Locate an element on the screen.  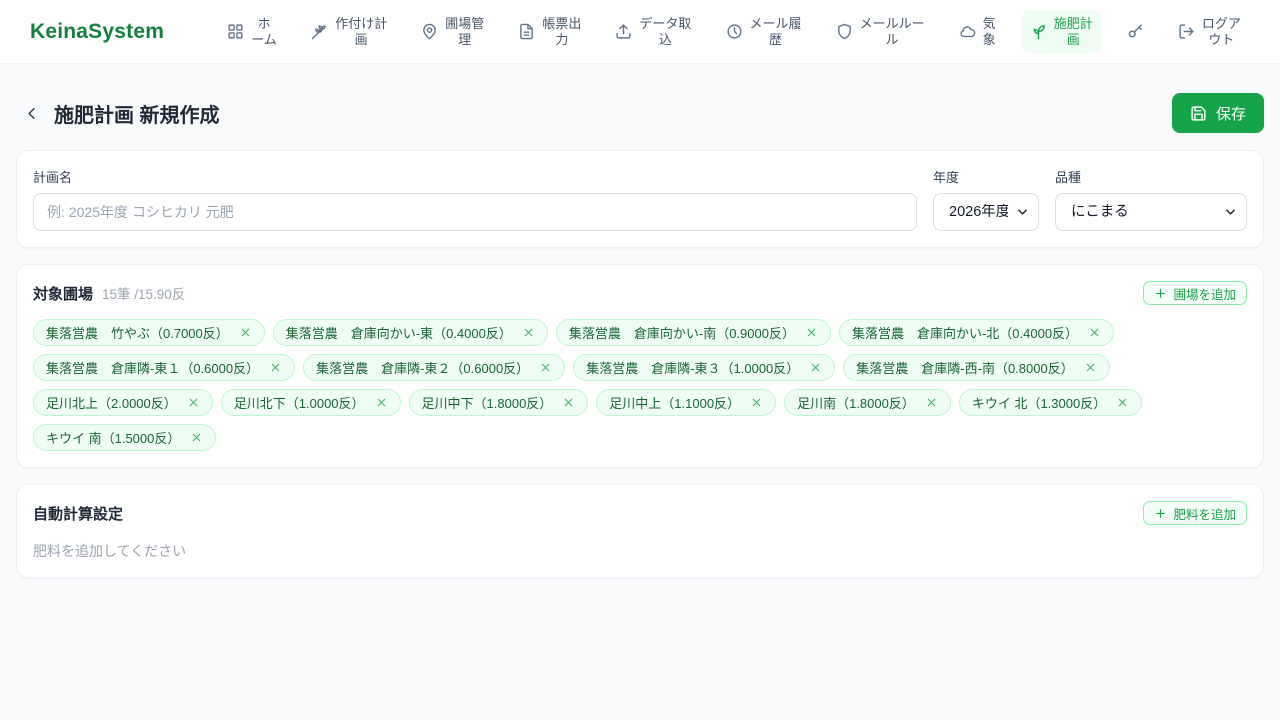
field-chip-label: 集落営農 倉庫向かい-南（0.9000反） is located at coordinates (681, 333).